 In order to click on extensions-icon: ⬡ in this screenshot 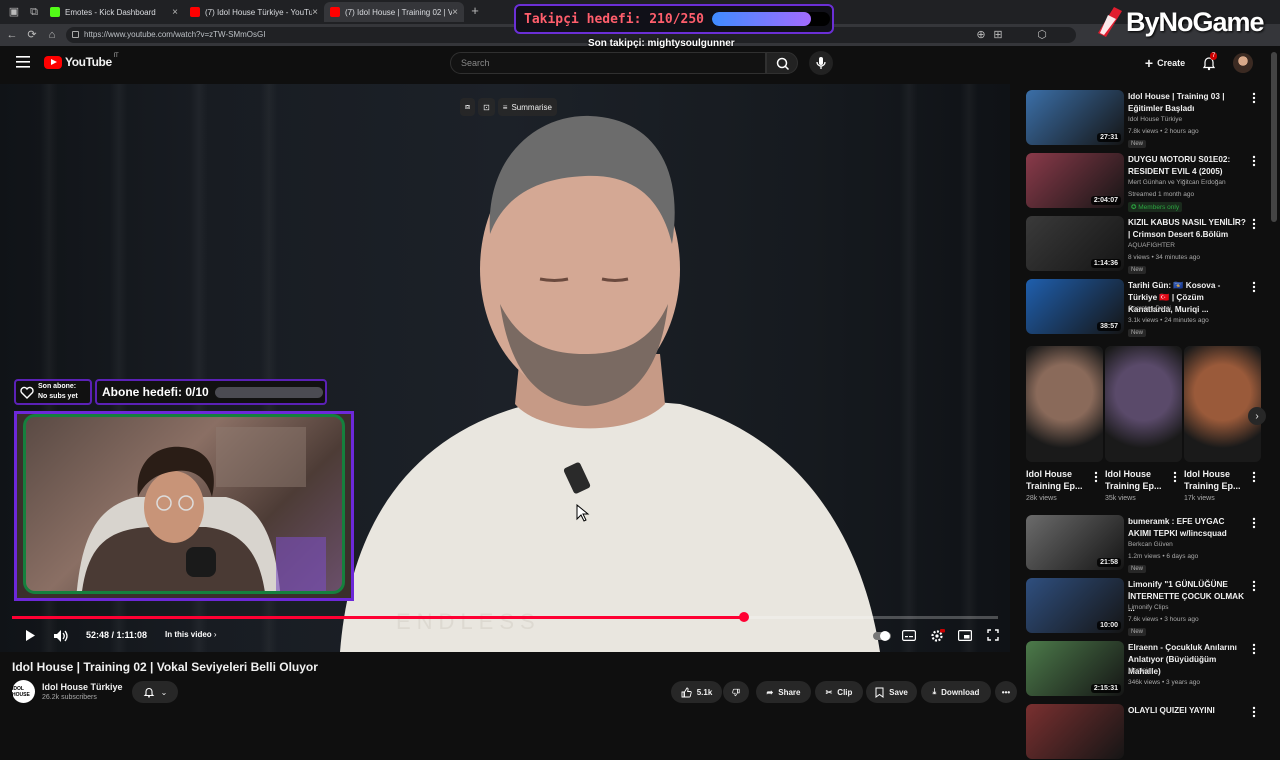, I will do `click(1042, 35)`.